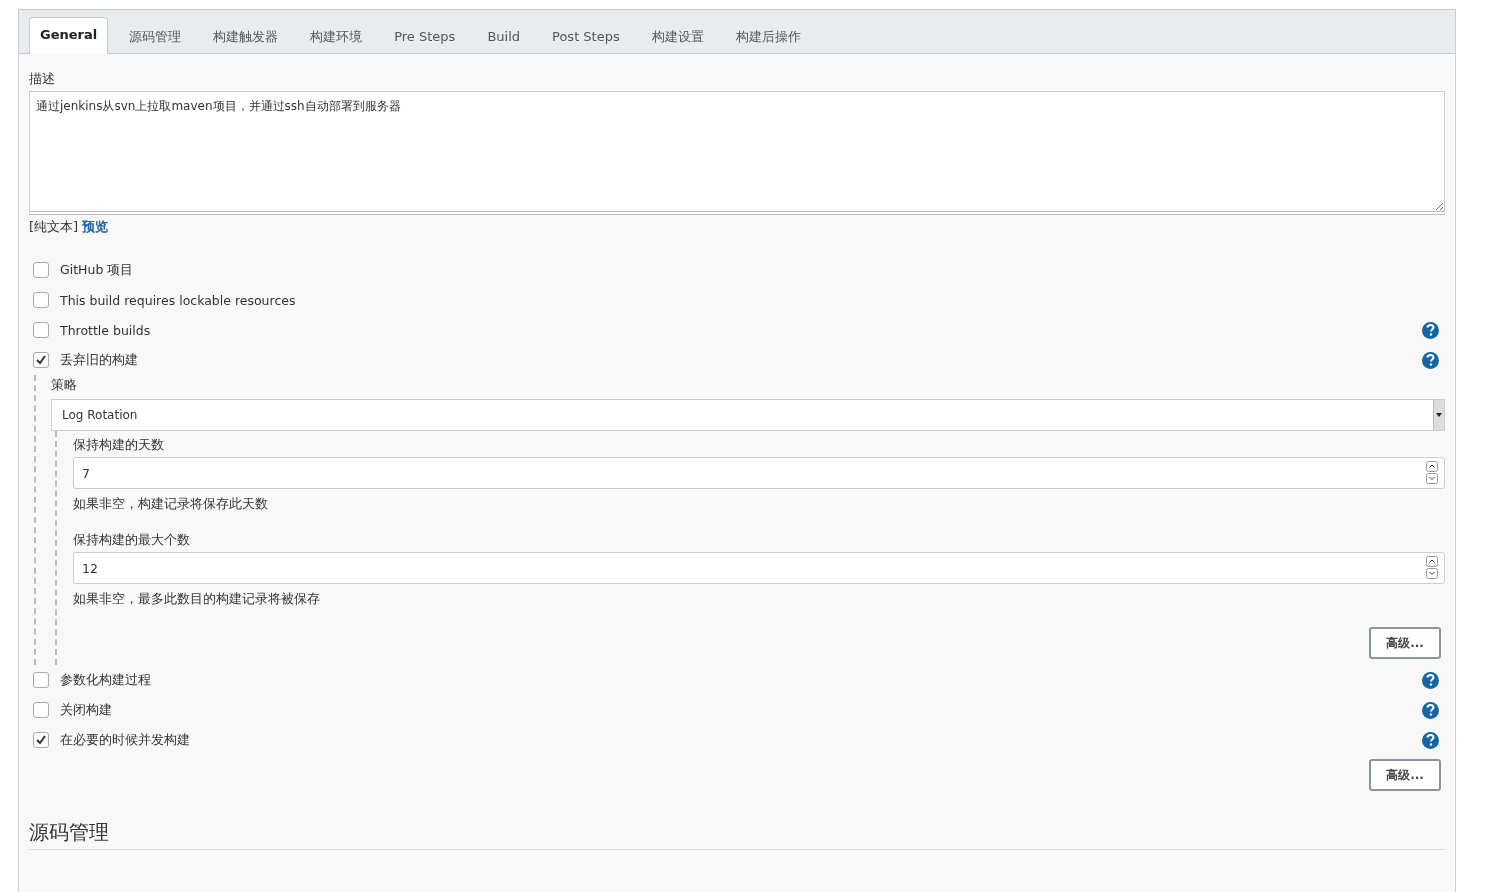 Image resolution: width=1497 pixels, height=892 pixels. Describe the element at coordinates (132, 540) in the screenshot. I see `field-label: 保持构建的最大个数` at that location.